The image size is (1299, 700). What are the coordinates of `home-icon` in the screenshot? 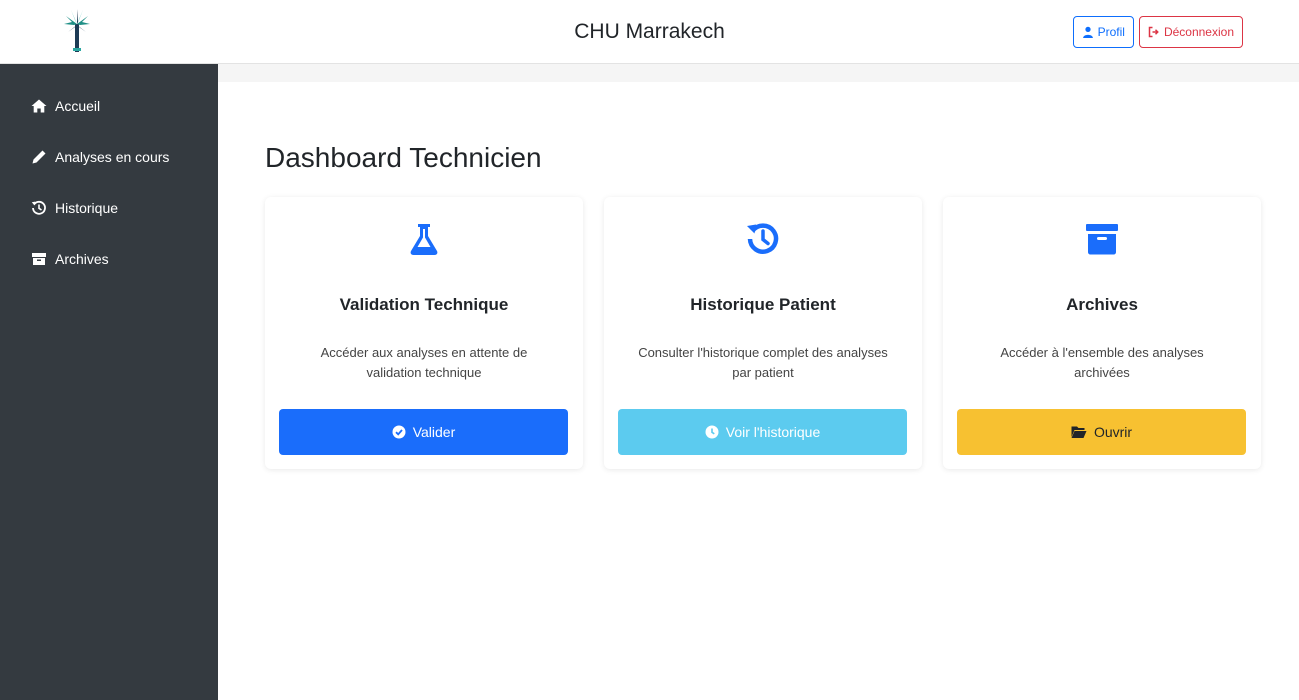 It's located at (39, 106).